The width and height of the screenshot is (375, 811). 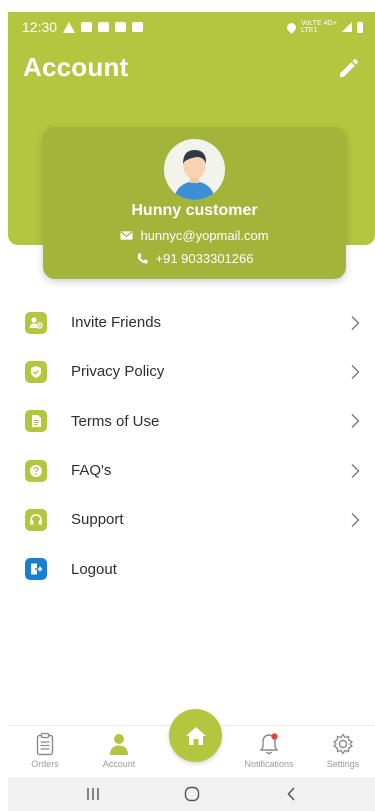 I want to click on system-navigation-bar, so click(x=191, y=794).